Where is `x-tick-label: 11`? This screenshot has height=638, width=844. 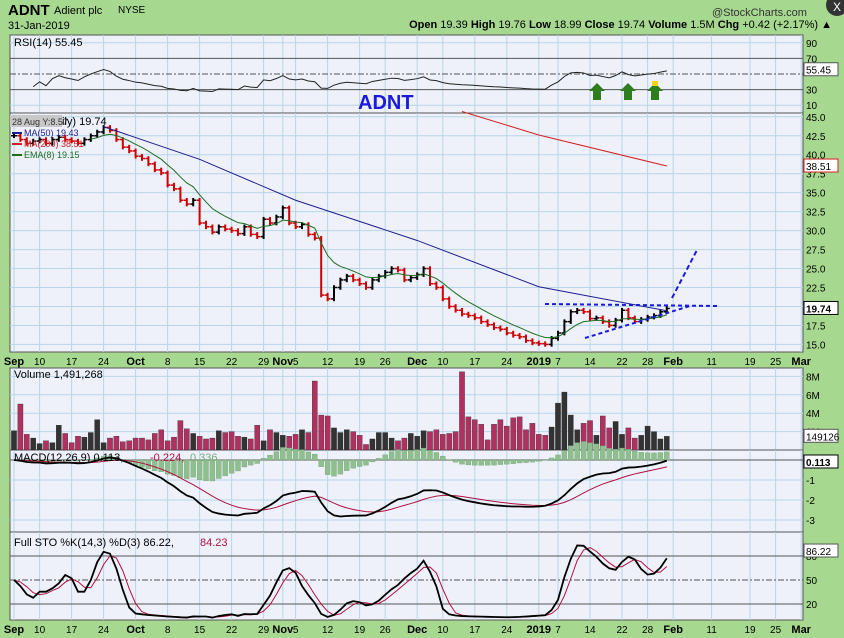 x-tick-label: 11 is located at coordinates (711, 630).